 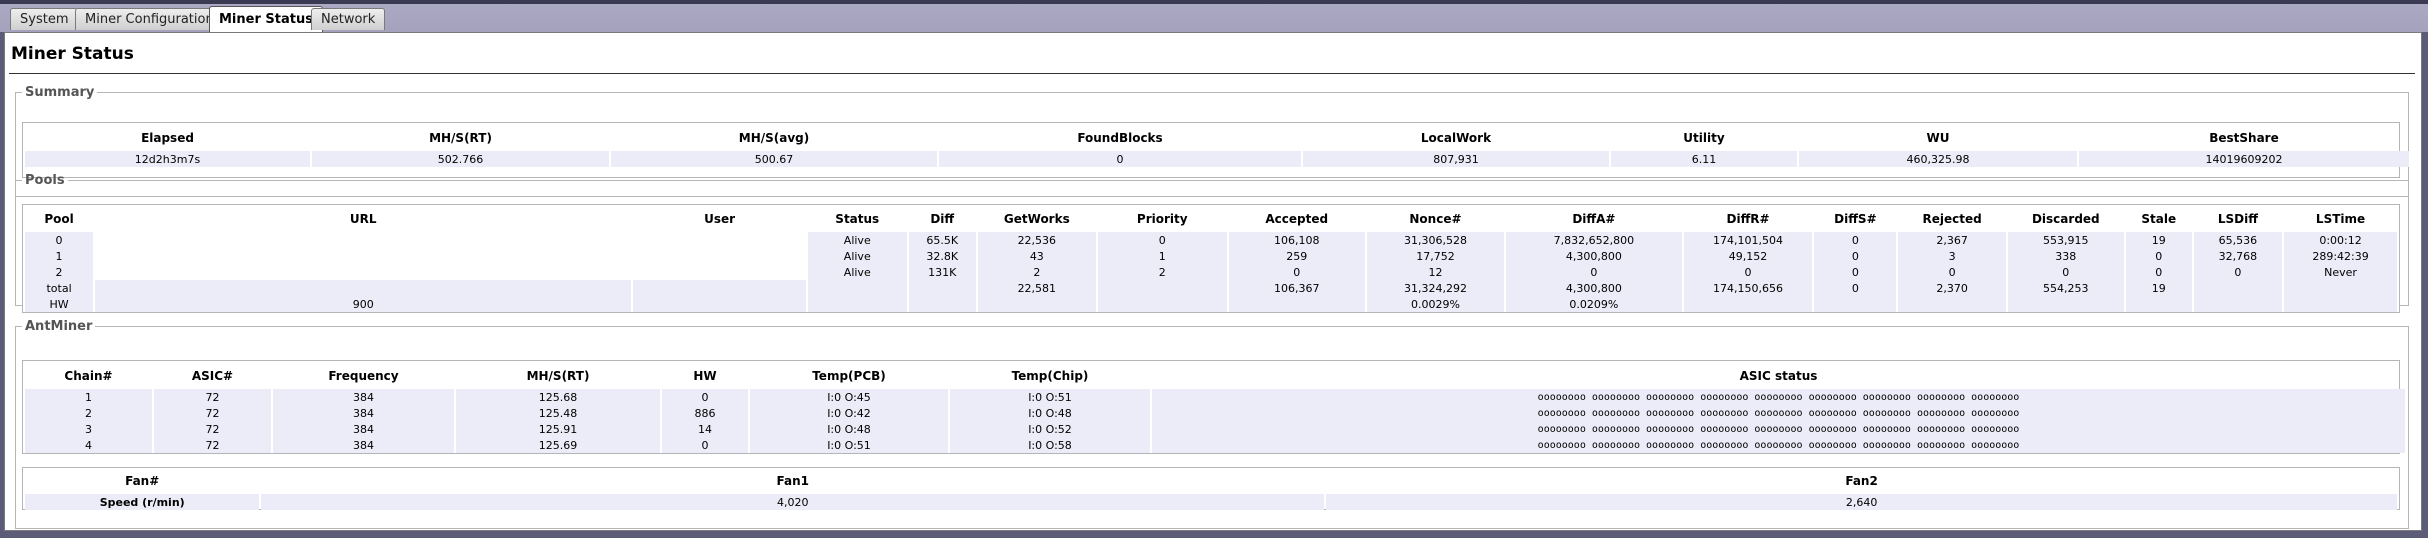 I want to click on pool-cell-discarded: 0, so click(x=2065, y=272).